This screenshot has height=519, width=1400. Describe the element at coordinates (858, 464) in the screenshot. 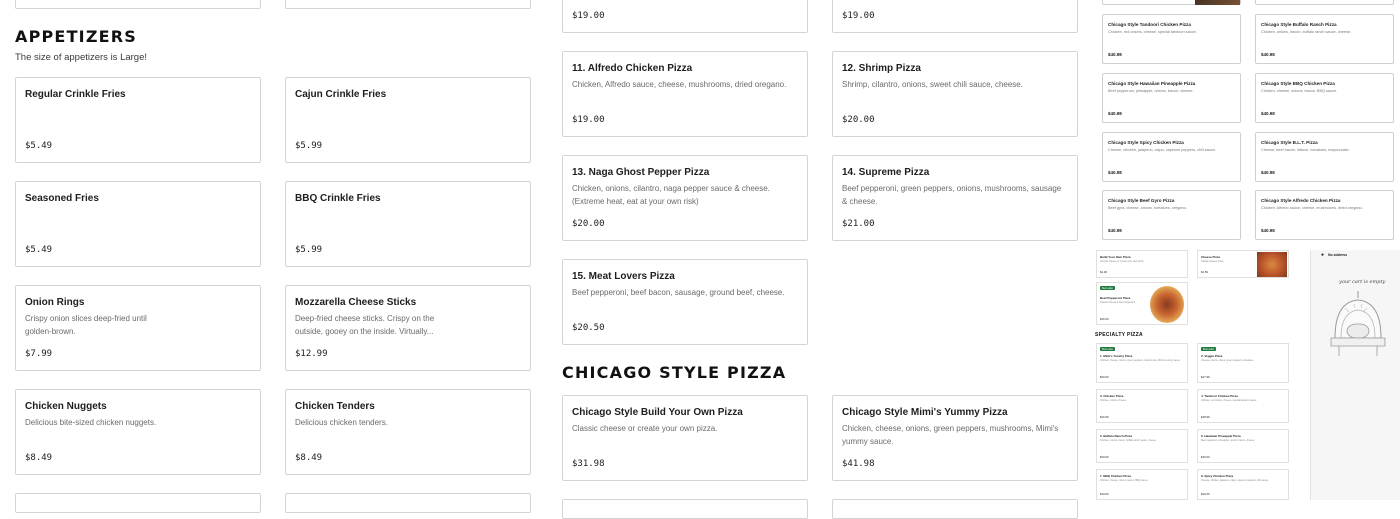

I see `item-price: $41.98` at that location.